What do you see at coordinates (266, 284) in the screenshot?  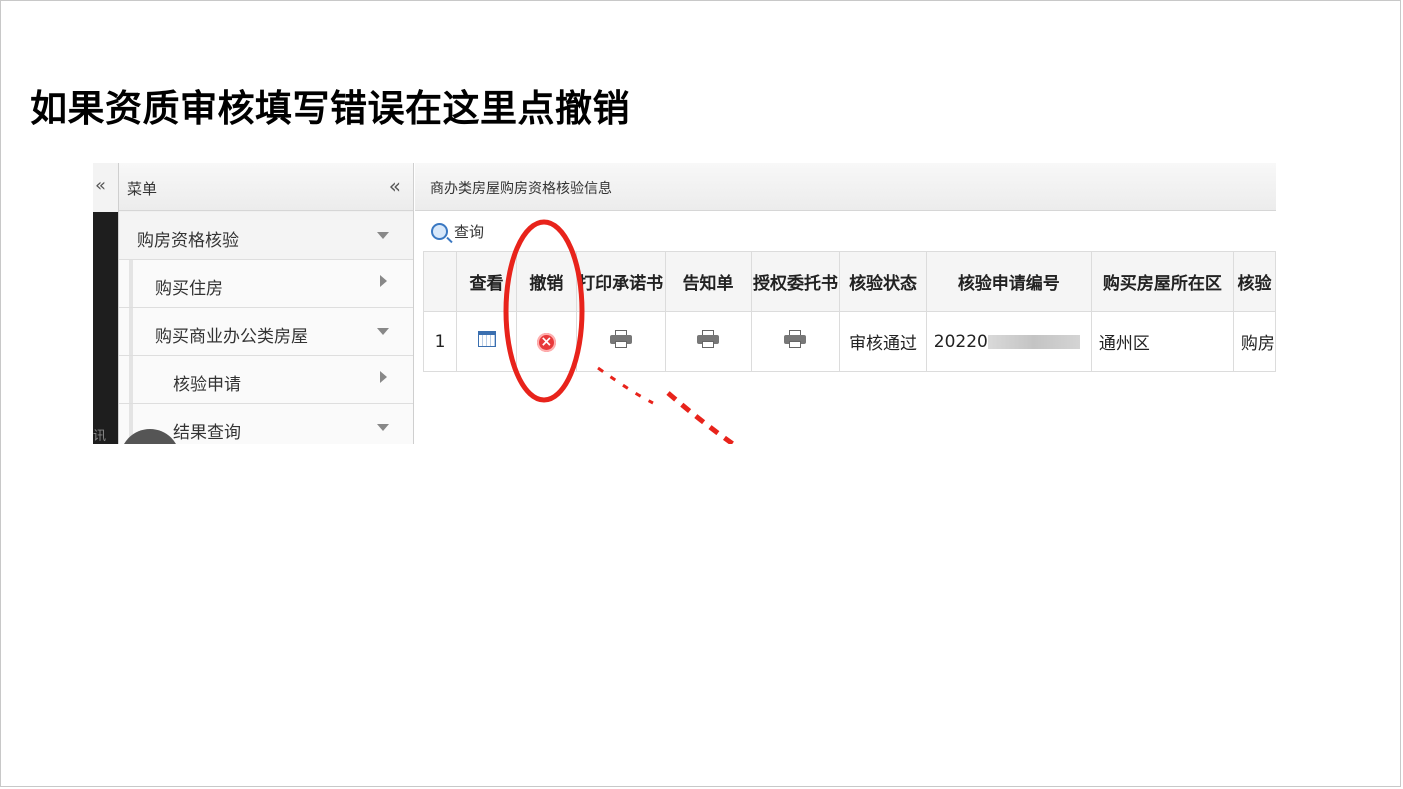 I see `menu-item-residential: 购买住房` at bounding box center [266, 284].